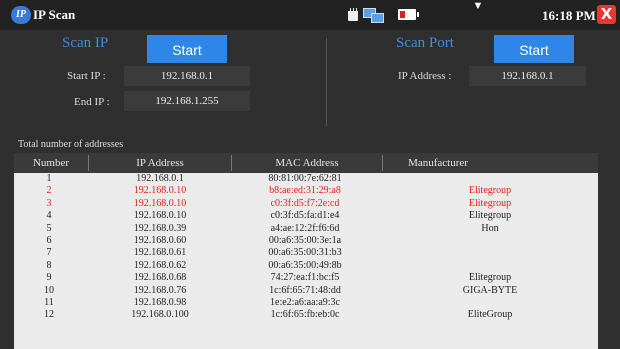  I want to click on row-number: 1, so click(49, 178).